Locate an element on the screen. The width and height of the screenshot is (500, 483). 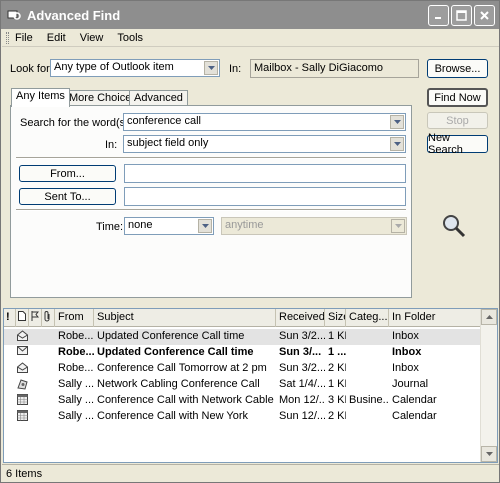
menu-file: File is located at coordinates (24, 38).